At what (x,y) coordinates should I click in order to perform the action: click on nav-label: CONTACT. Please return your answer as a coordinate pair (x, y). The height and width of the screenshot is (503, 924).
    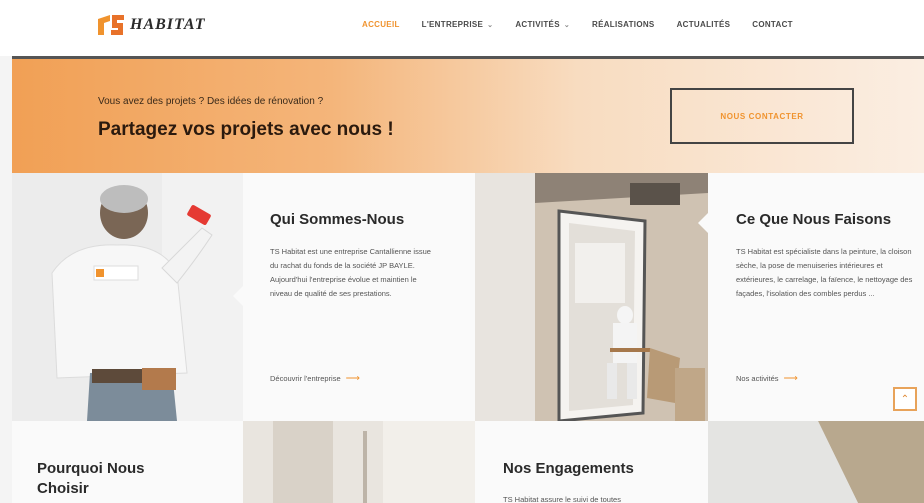
    Looking at the image, I should click on (772, 24).